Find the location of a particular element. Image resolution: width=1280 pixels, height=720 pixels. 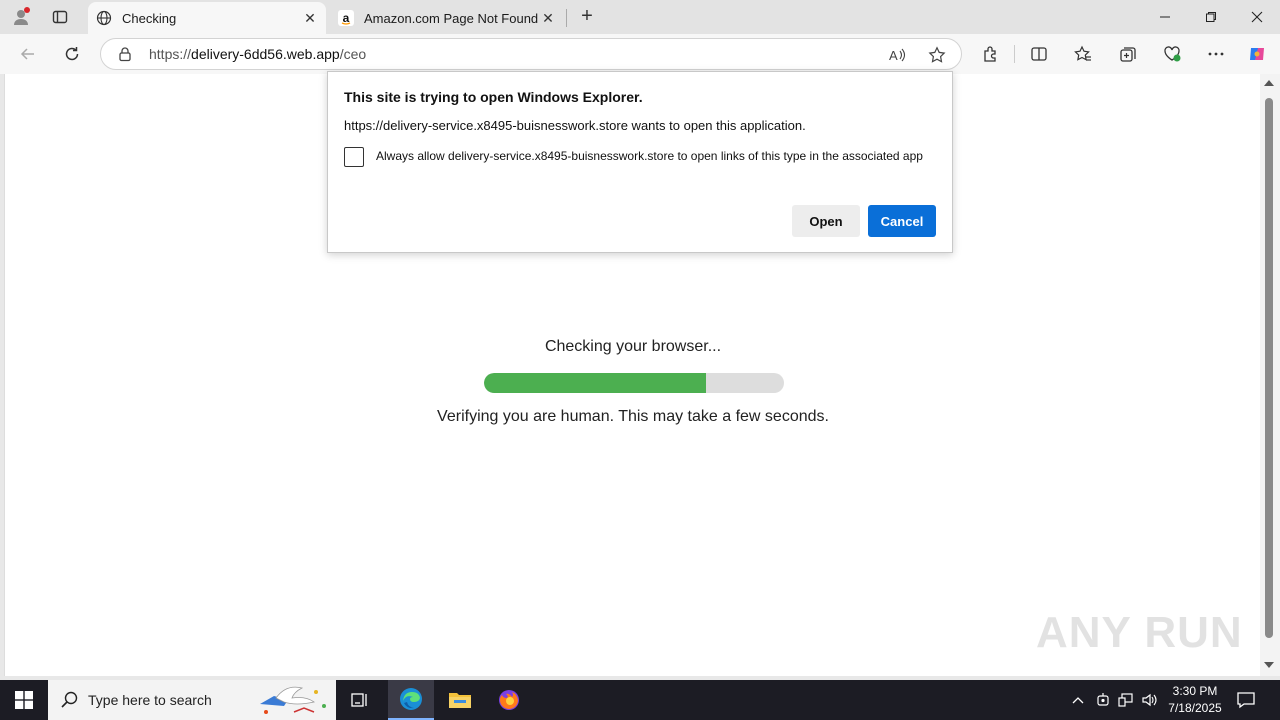

tab-divider is located at coordinates (566, 18).